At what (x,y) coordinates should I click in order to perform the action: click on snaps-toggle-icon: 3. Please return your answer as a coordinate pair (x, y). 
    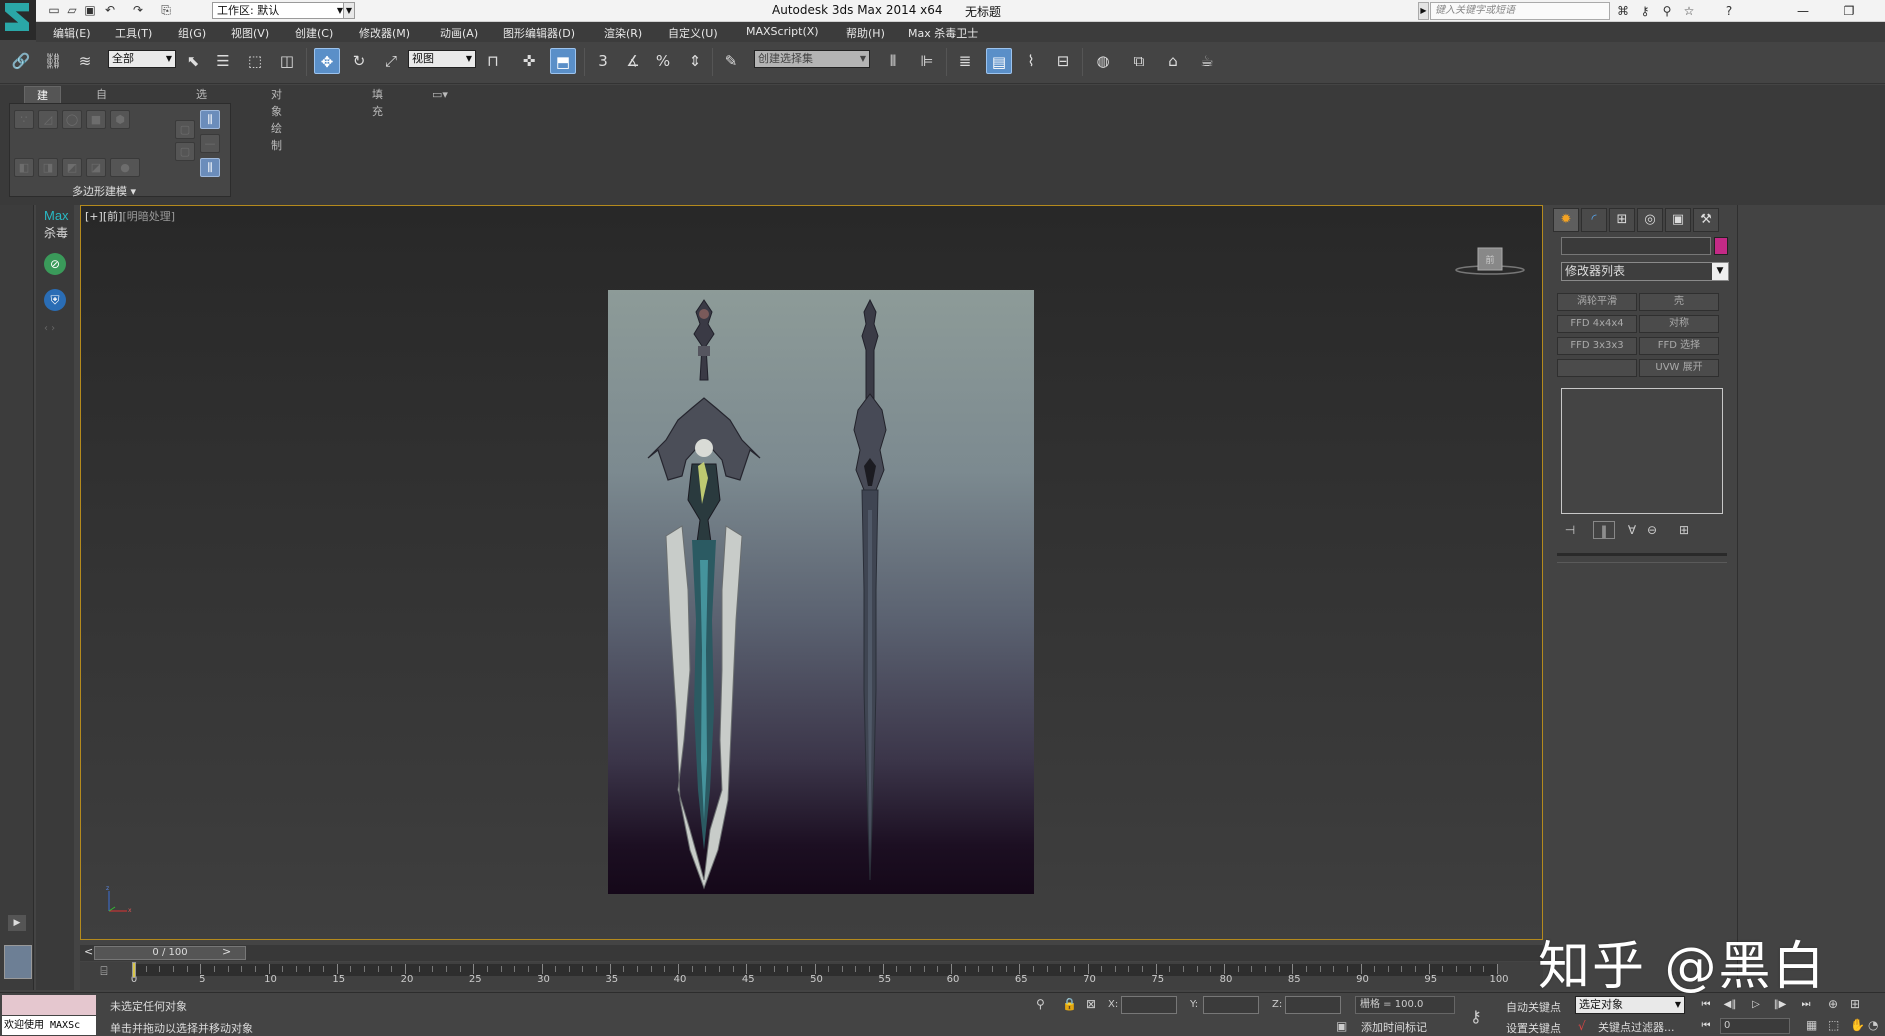
    Looking at the image, I should click on (603, 61).